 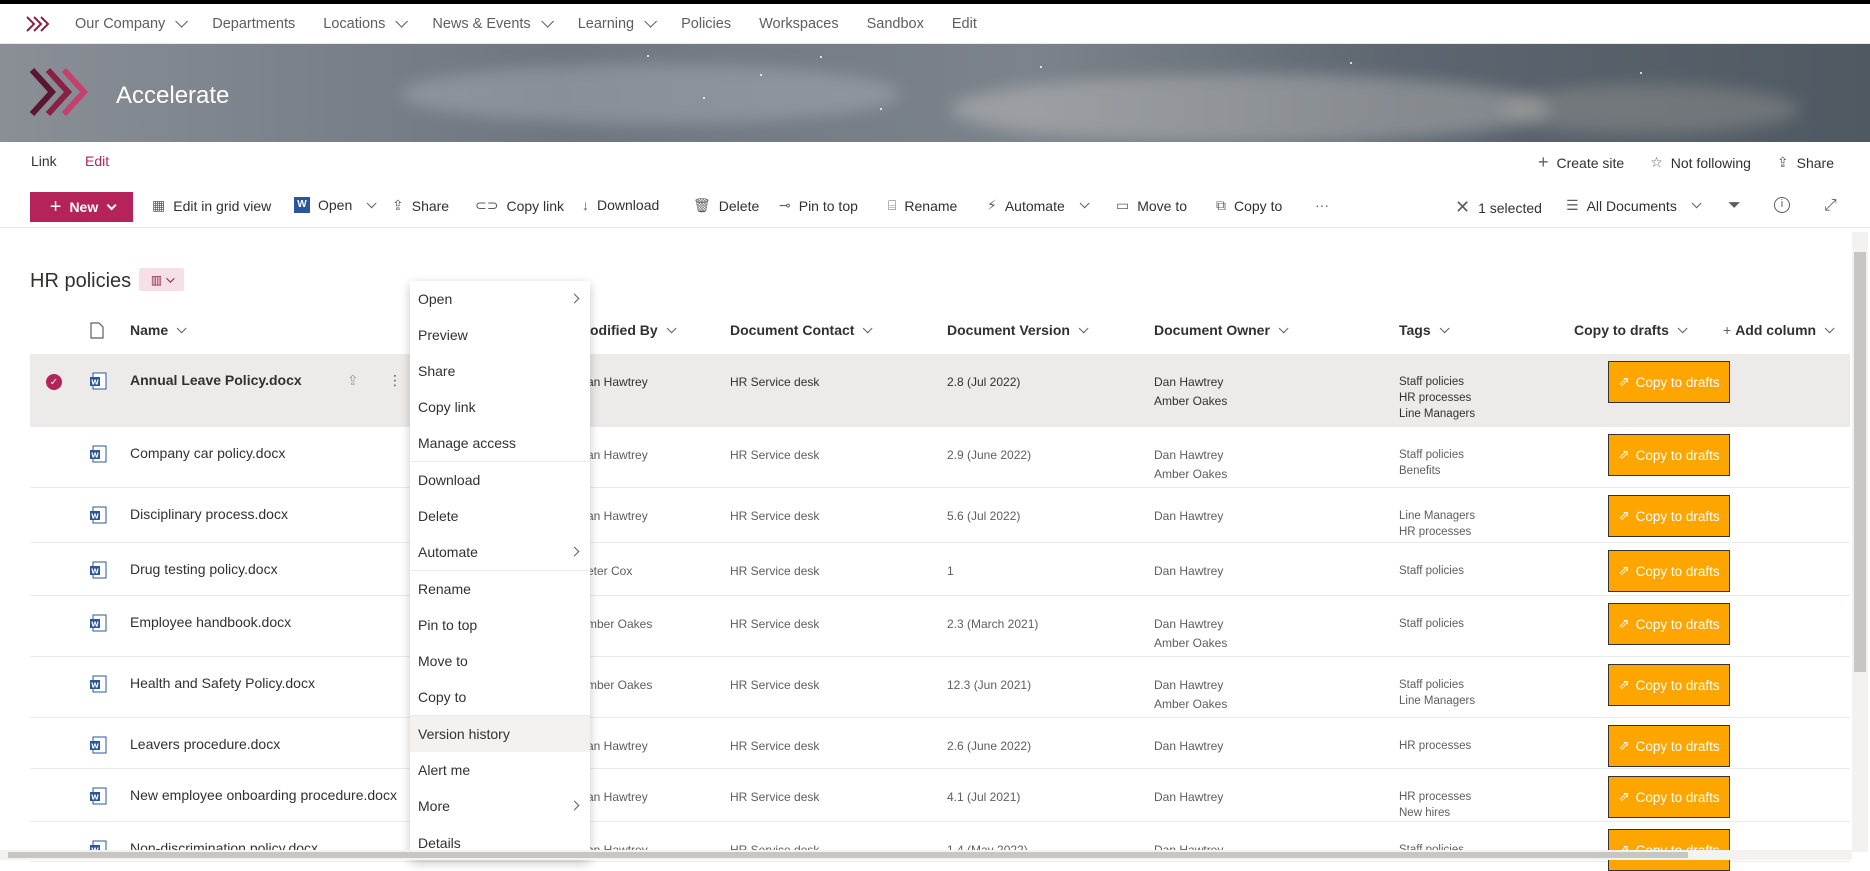 I want to click on topnav-item: Our Company, so click(x=132, y=23).